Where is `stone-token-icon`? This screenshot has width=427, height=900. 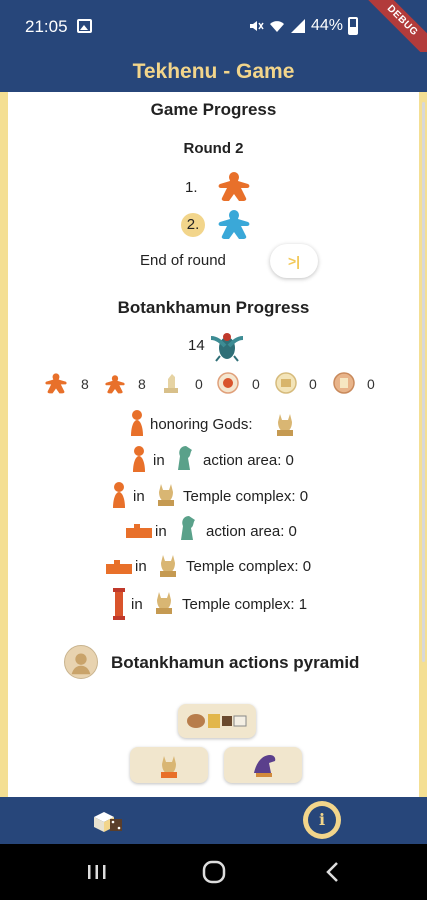
stone-token-icon is located at coordinates (344, 383).